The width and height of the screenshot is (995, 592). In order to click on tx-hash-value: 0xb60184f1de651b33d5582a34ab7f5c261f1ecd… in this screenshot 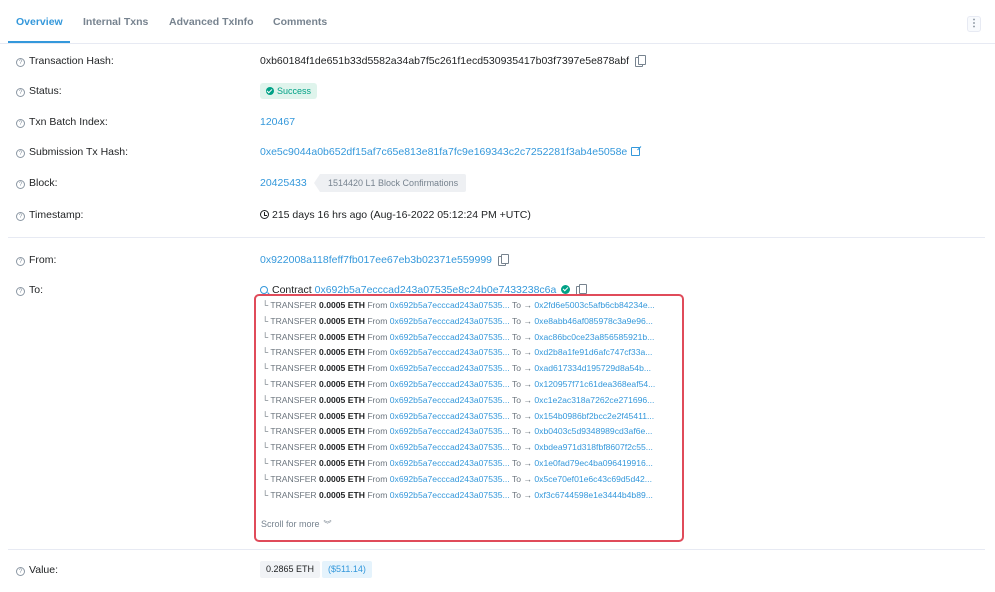, I will do `click(453, 61)`.